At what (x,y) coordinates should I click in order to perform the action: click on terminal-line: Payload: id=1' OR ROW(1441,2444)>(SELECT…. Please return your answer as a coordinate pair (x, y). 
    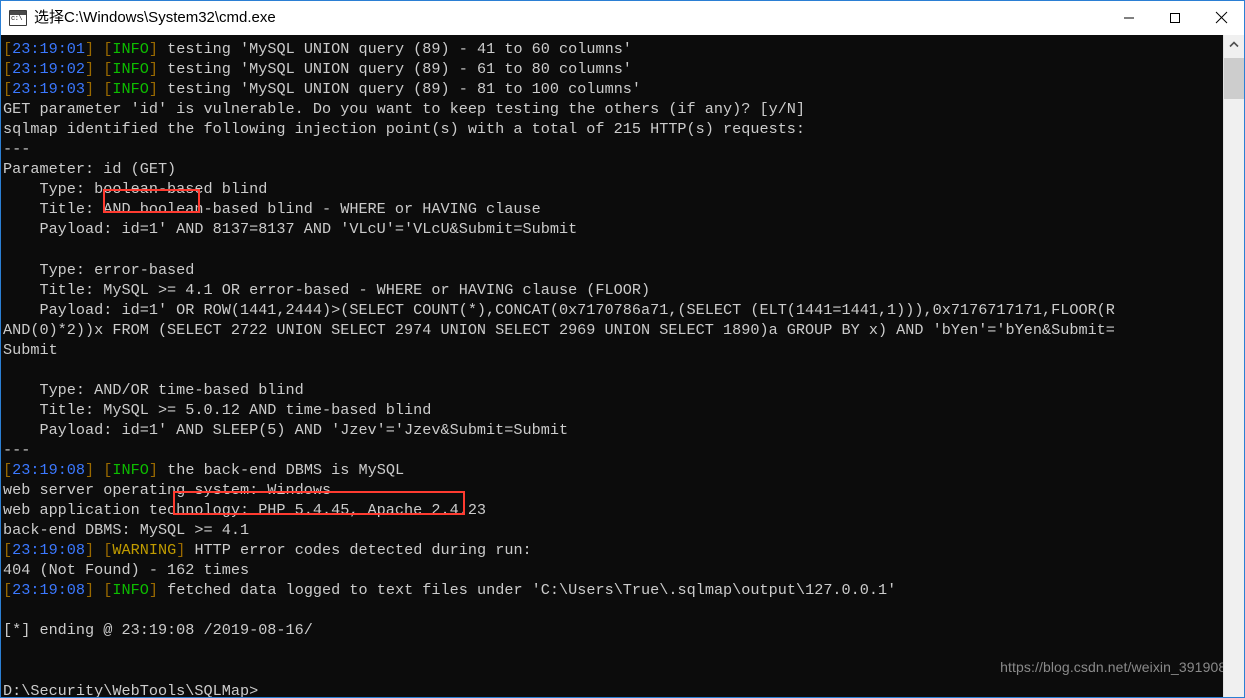
    Looking at the image, I should click on (613, 310).